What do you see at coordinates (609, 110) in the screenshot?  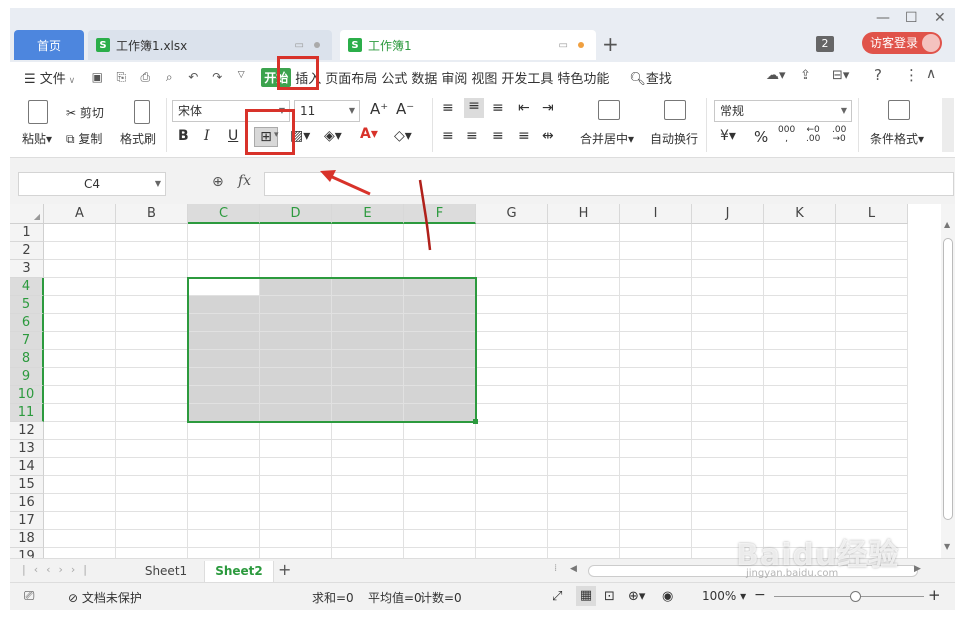 I see `merge-center-icon` at bounding box center [609, 110].